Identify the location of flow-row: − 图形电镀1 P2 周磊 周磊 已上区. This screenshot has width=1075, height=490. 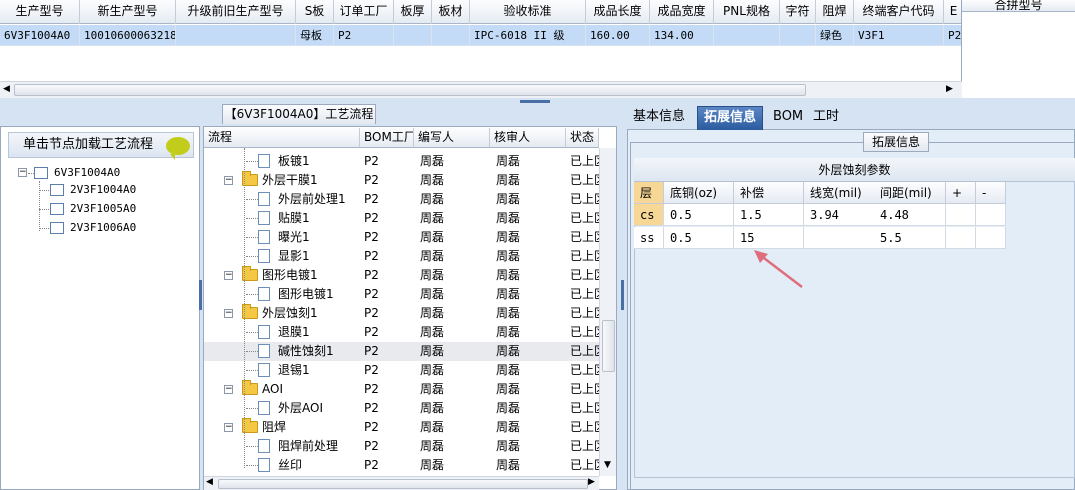
(405, 275).